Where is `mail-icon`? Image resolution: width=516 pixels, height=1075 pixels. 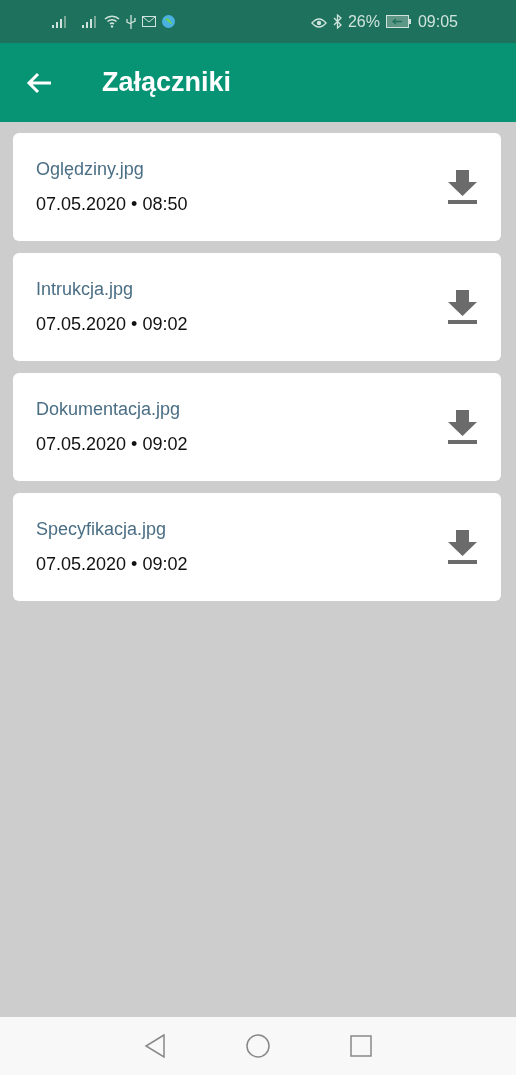 mail-icon is located at coordinates (149, 21).